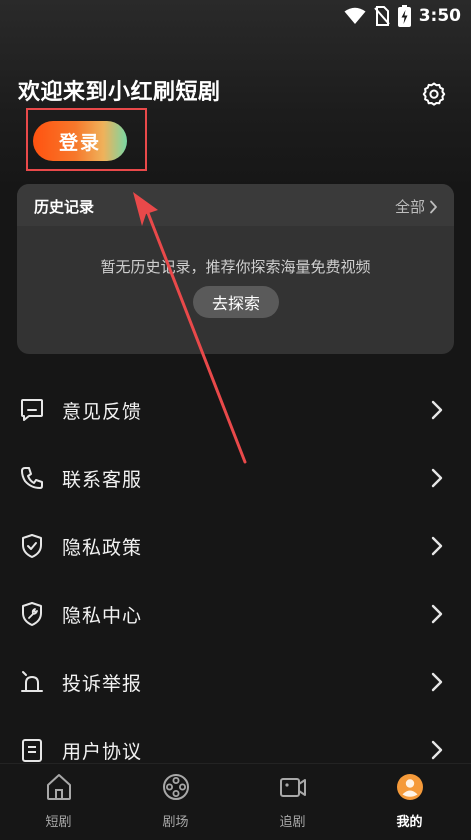 Image resolution: width=471 pixels, height=840 pixels. What do you see at coordinates (102, 684) in the screenshot?
I see `menu-label: 投诉举报` at bounding box center [102, 684].